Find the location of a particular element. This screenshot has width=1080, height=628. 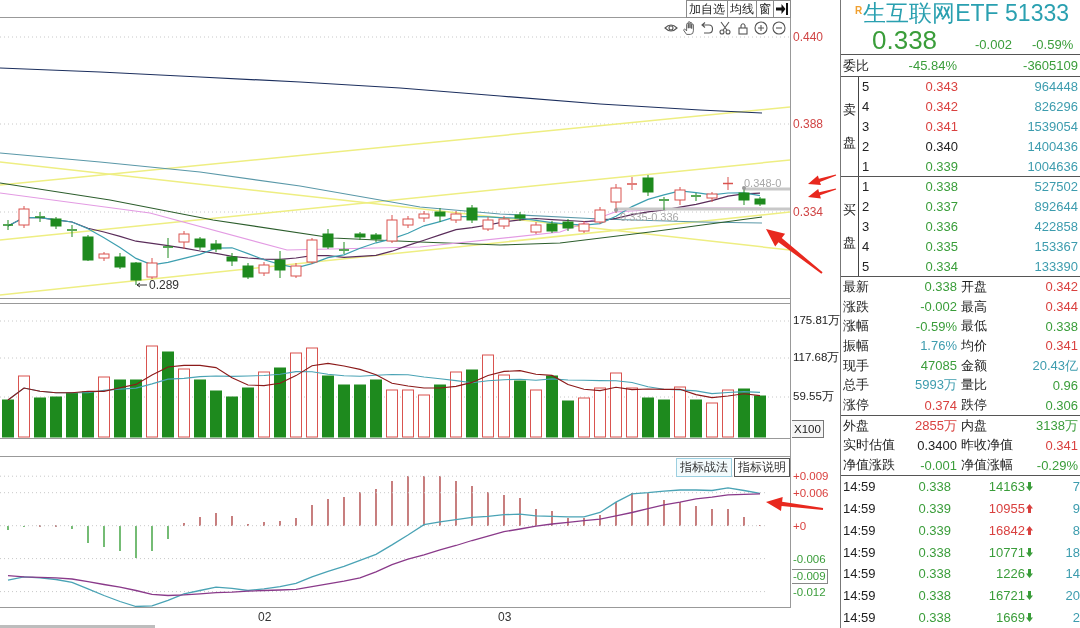

trade-volume: 1669 is located at coordinates (1010, 617).